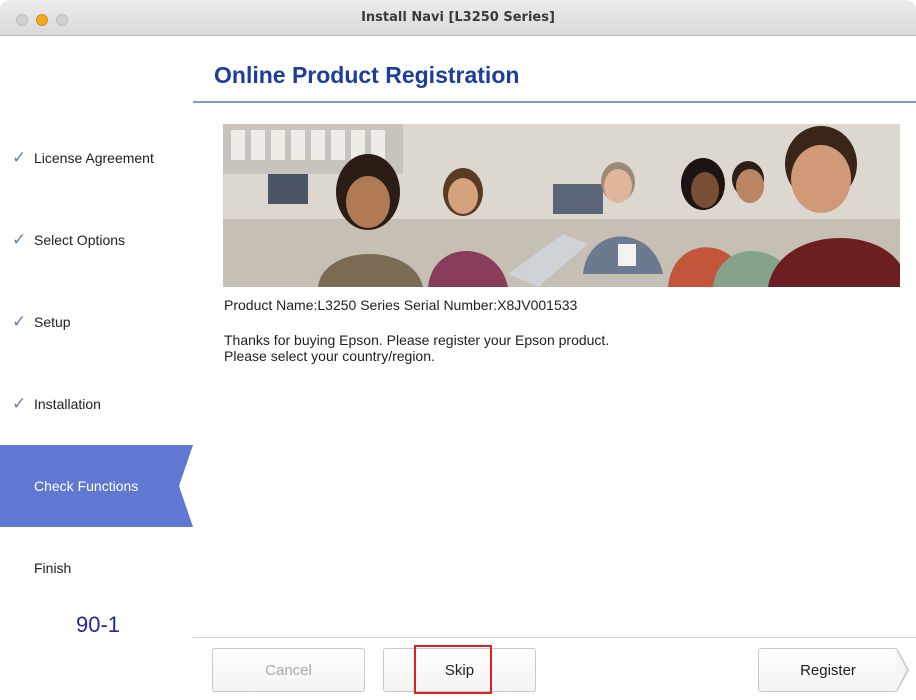 The height and width of the screenshot is (700, 916). I want to click on step-setup: ✓ Setup, so click(96, 322).